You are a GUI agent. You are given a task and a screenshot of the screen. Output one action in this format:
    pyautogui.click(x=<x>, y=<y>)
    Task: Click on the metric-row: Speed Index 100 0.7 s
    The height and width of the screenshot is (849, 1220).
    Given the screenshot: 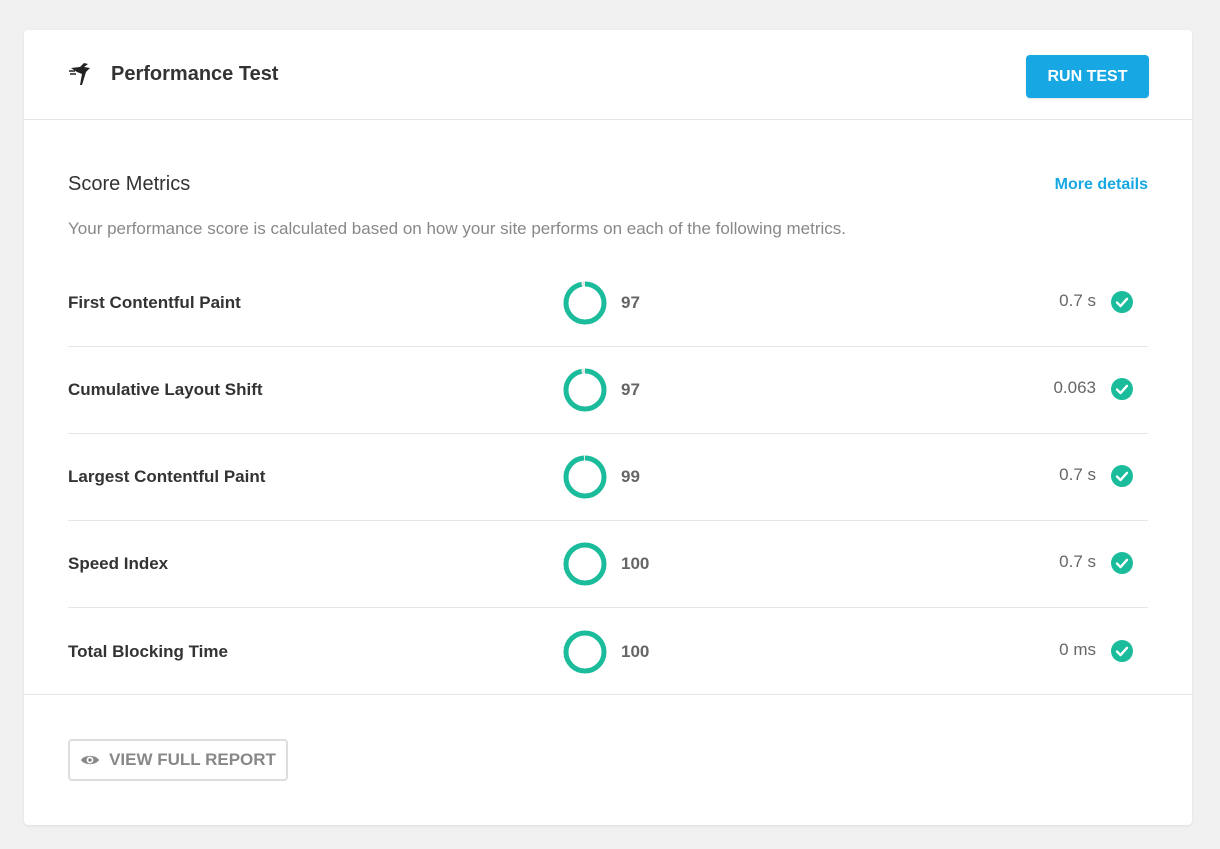 What is the action you would take?
    pyautogui.click(x=608, y=564)
    